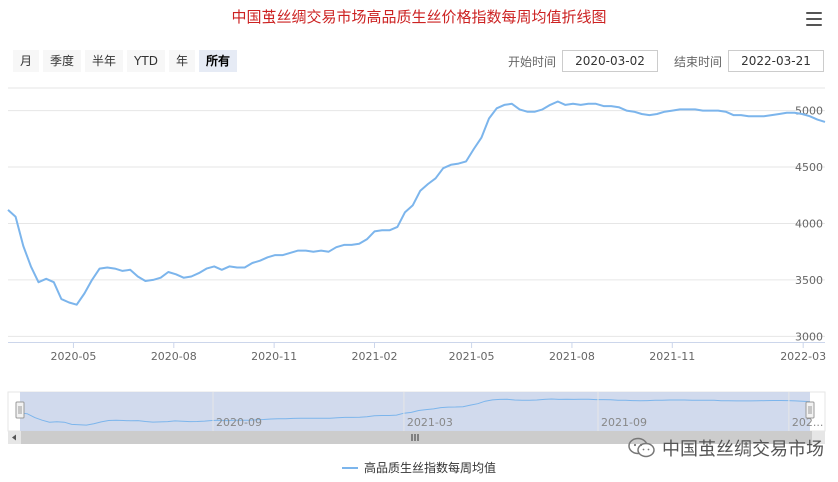  I want to click on navigator-left-handle, so click(20, 410).